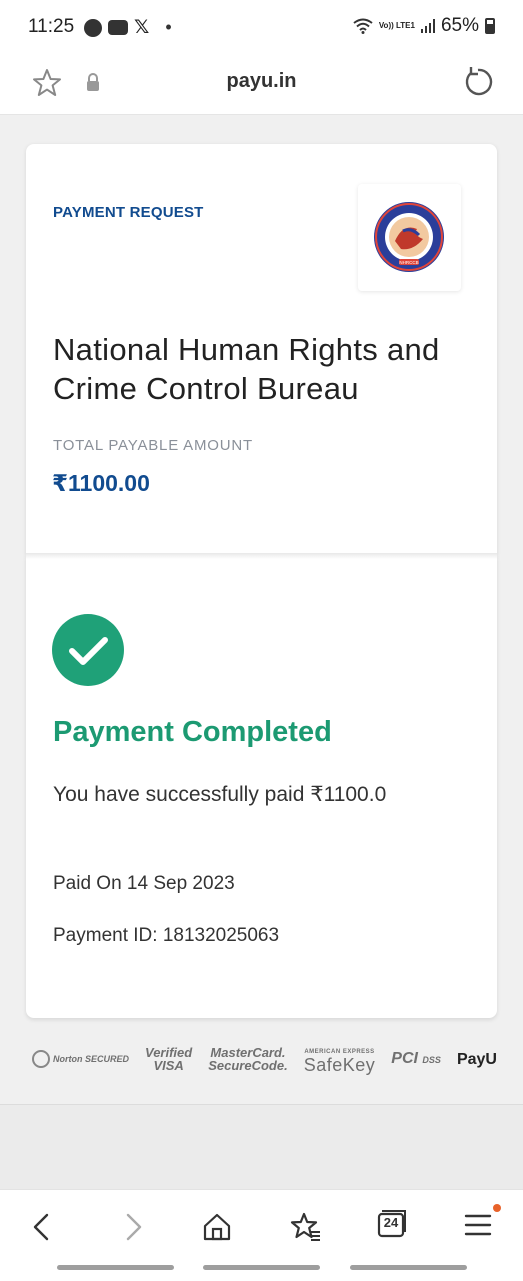  What do you see at coordinates (93, 27) in the screenshot?
I see `messages-icon` at bounding box center [93, 27].